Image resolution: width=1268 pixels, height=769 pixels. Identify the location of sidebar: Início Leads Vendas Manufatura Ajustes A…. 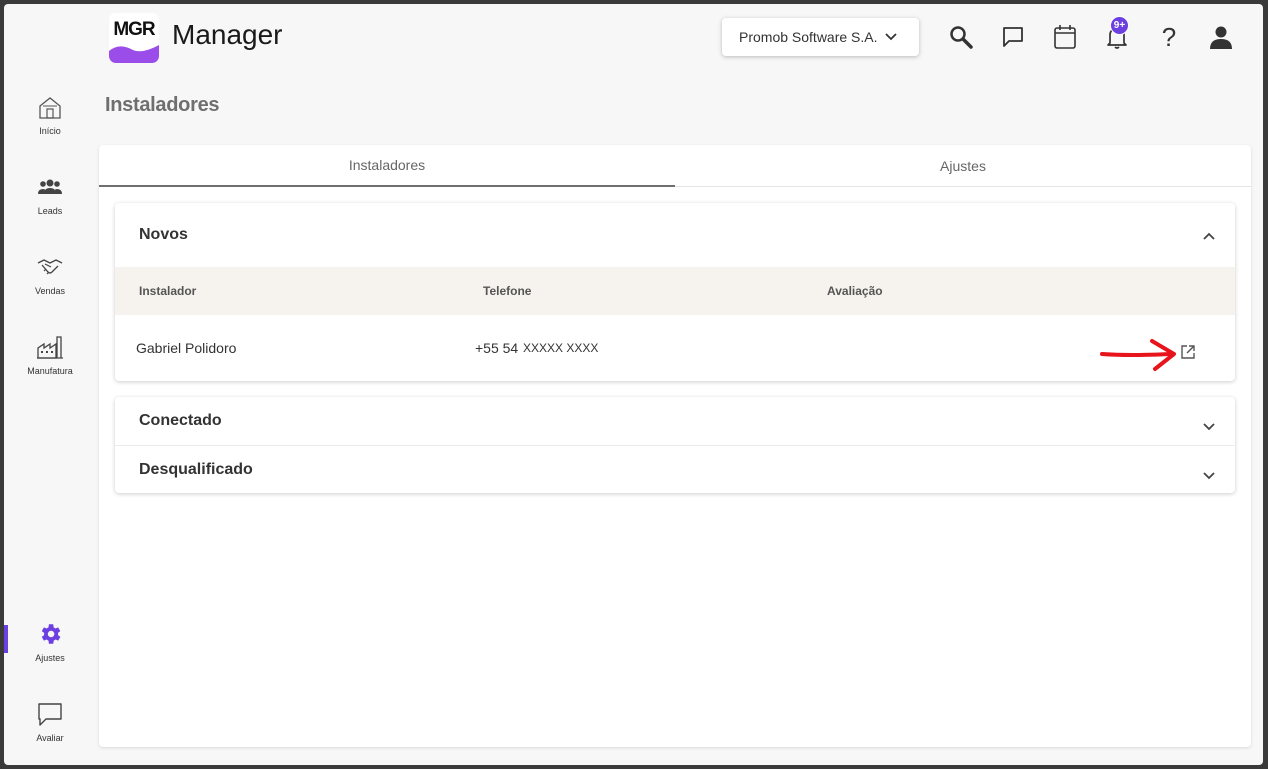
(50, 419).